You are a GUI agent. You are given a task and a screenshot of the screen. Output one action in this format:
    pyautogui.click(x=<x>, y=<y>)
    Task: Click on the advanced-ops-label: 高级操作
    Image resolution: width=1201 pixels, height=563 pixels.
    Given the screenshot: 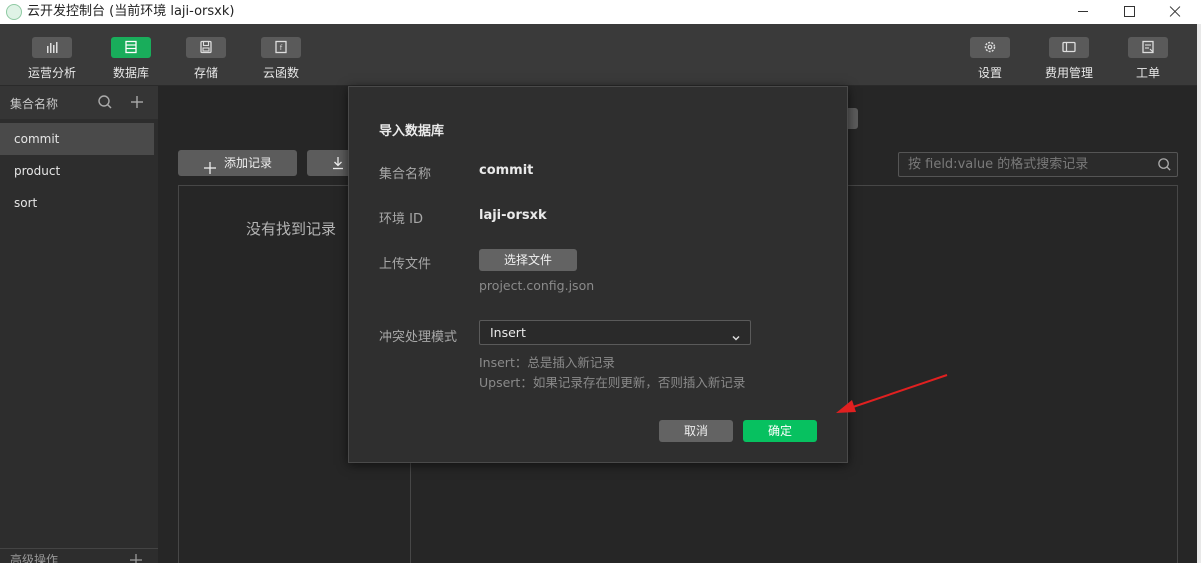 What is the action you would take?
    pyautogui.click(x=34, y=558)
    